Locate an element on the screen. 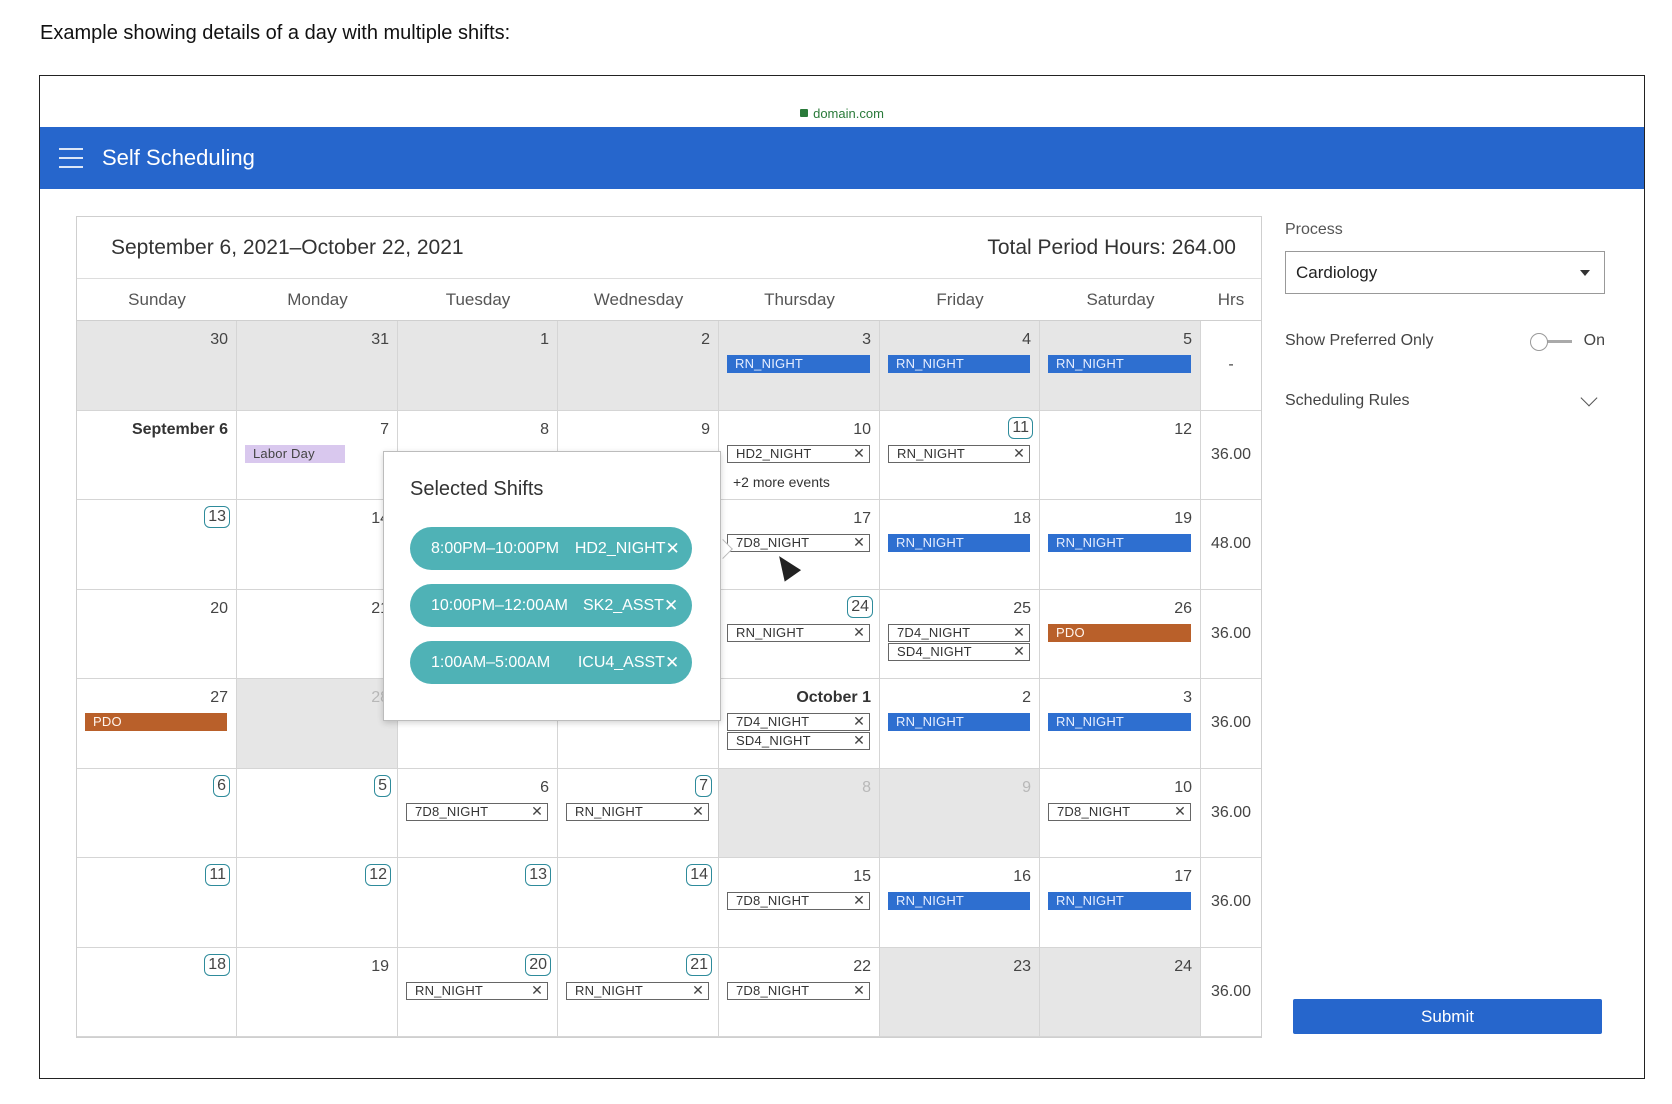 Image resolution: width=1672 pixels, height=1104 pixels. day-cell: 31 is located at coordinates (317, 366).